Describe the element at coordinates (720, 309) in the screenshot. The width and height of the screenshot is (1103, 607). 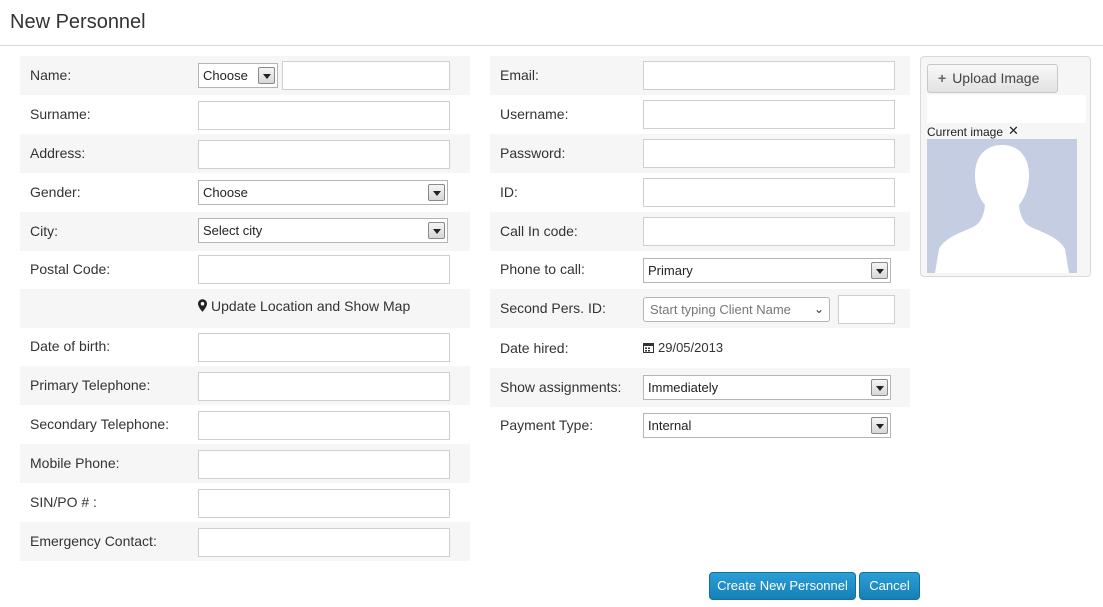
I see `client-name-placeholder: Start typing Client Name` at that location.